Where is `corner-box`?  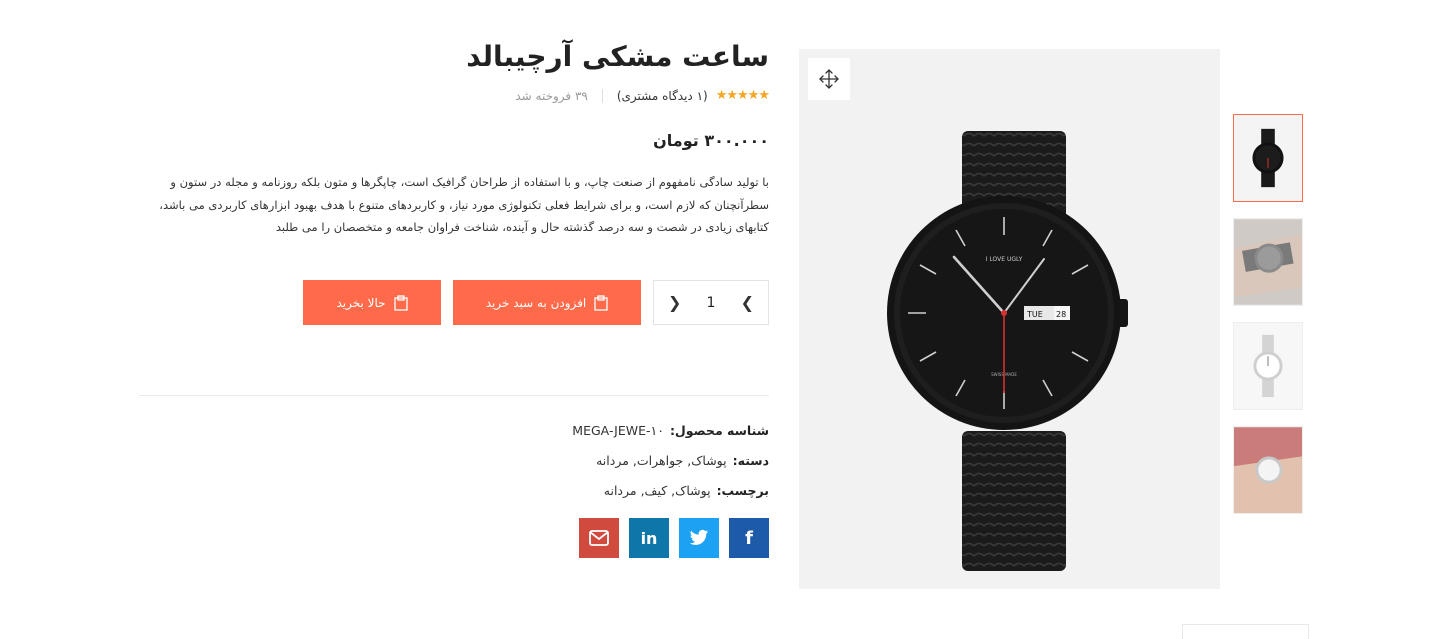
corner-box is located at coordinates (1245, 631).